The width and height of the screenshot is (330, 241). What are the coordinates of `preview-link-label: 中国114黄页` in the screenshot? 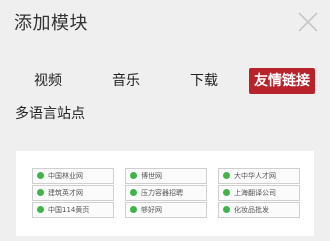 It's located at (69, 210).